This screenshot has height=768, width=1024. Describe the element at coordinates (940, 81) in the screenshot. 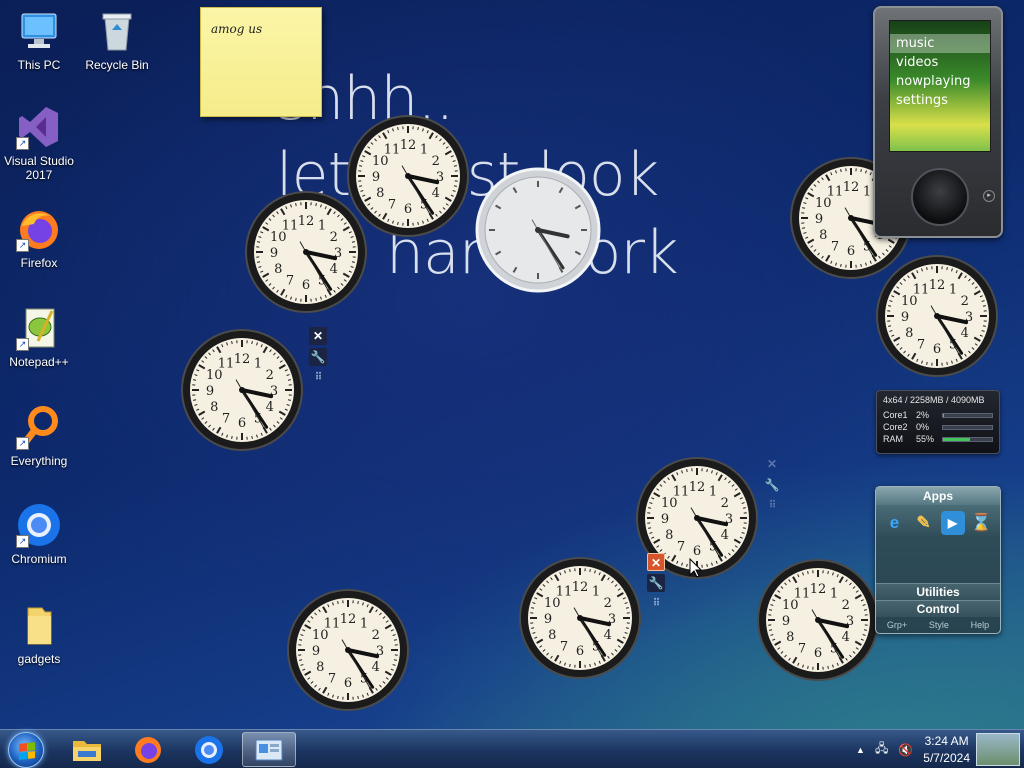

I see `zune-menu-nowplaying: nowplaying` at that location.